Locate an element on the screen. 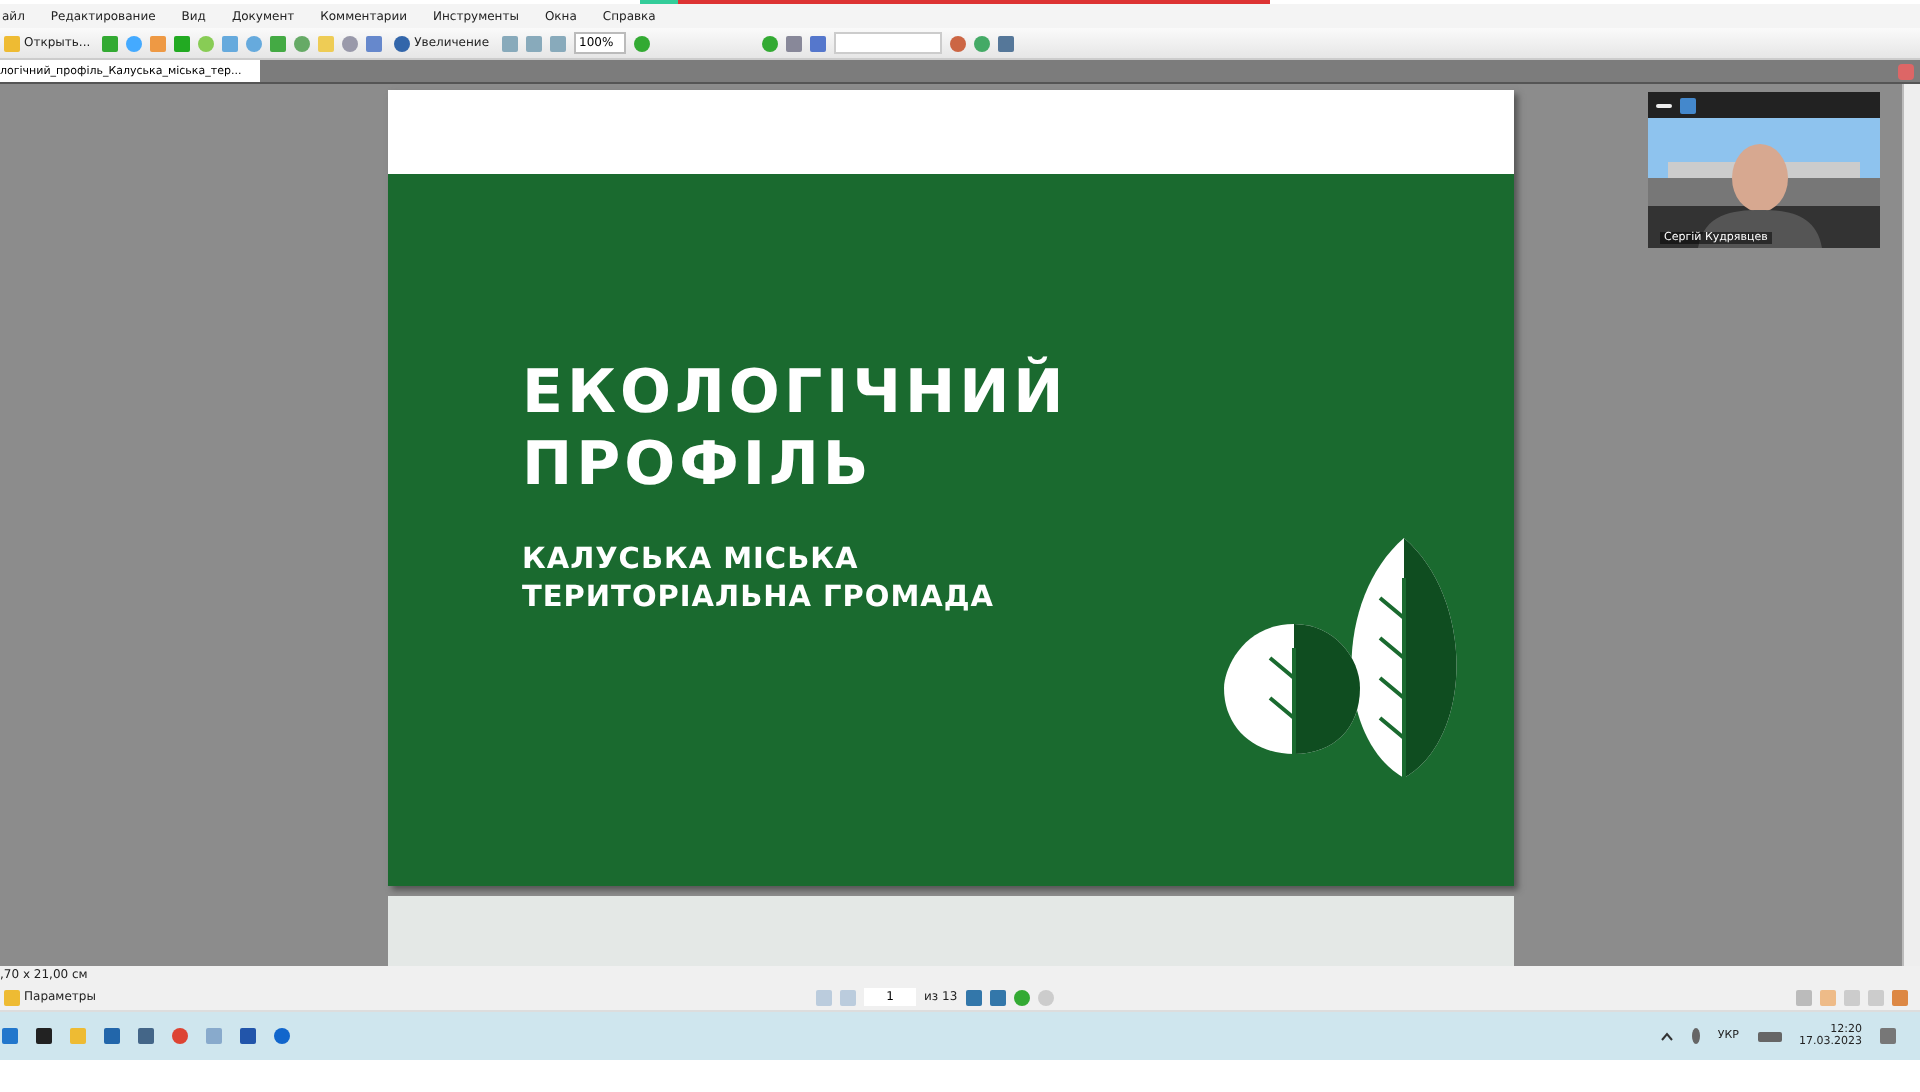 Image resolution: width=1920 pixels, height=1092 pixels. search-field is located at coordinates (887, 43).